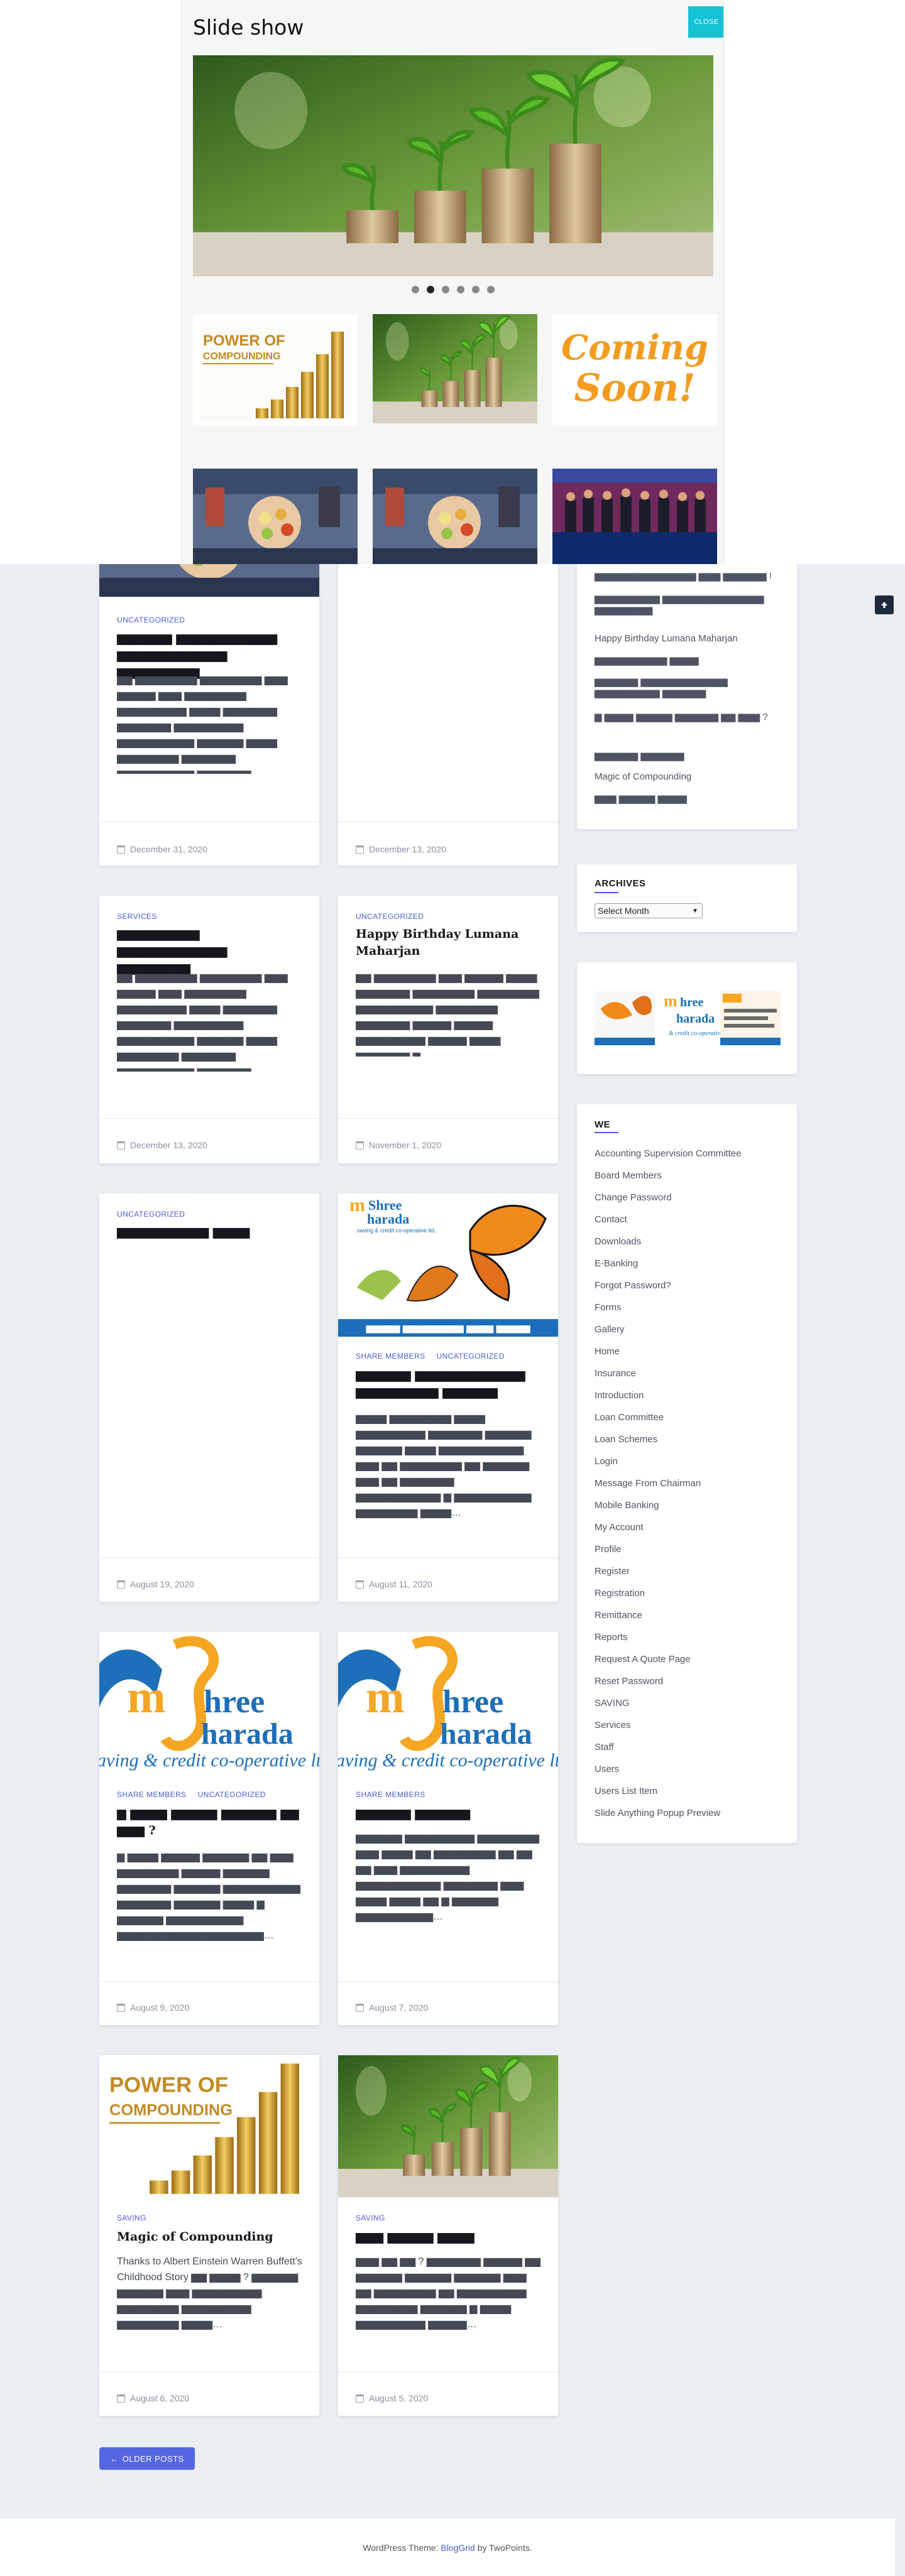 This screenshot has width=905, height=2576. What do you see at coordinates (620, 1593) in the screenshot?
I see `page-link: Registration` at bounding box center [620, 1593].